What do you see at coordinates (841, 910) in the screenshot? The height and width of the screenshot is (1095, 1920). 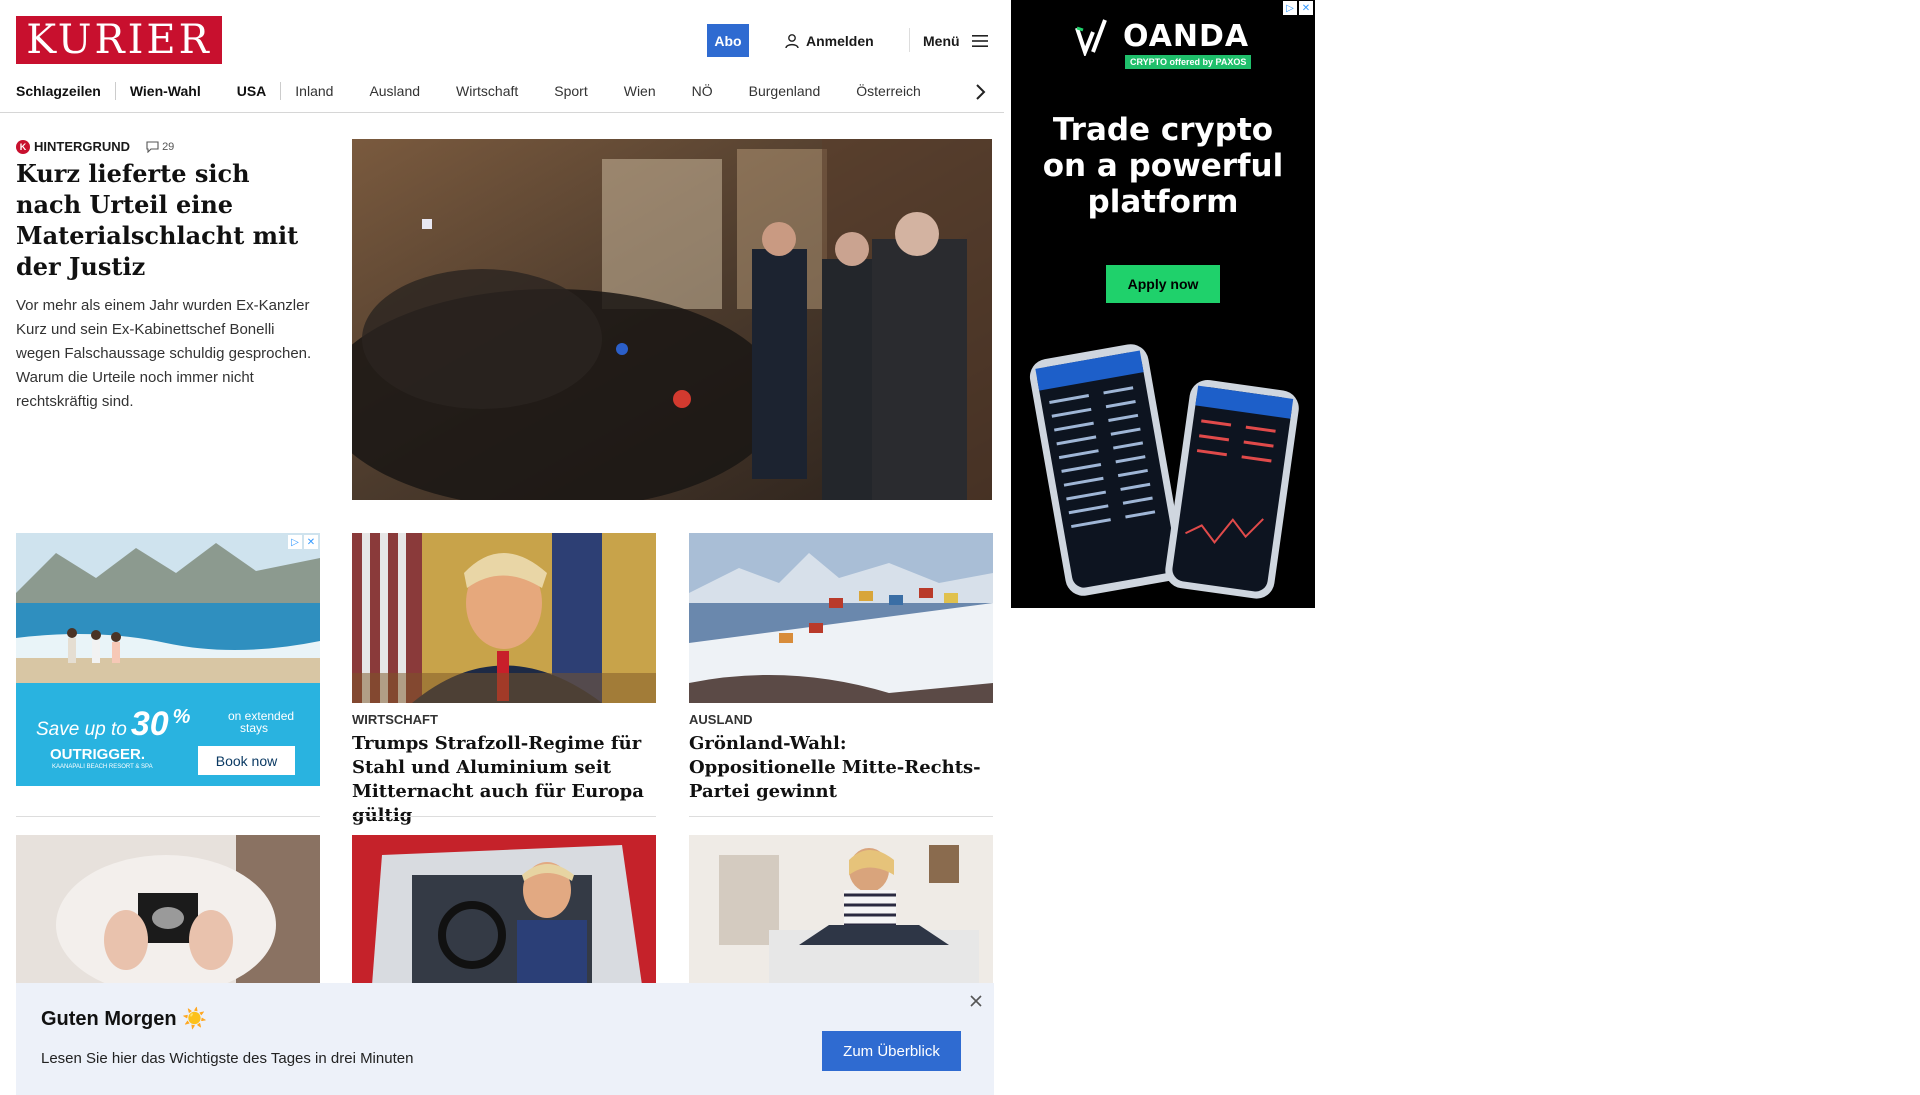 I see `card-image-woman-couch` at bounding box center [841, 910].